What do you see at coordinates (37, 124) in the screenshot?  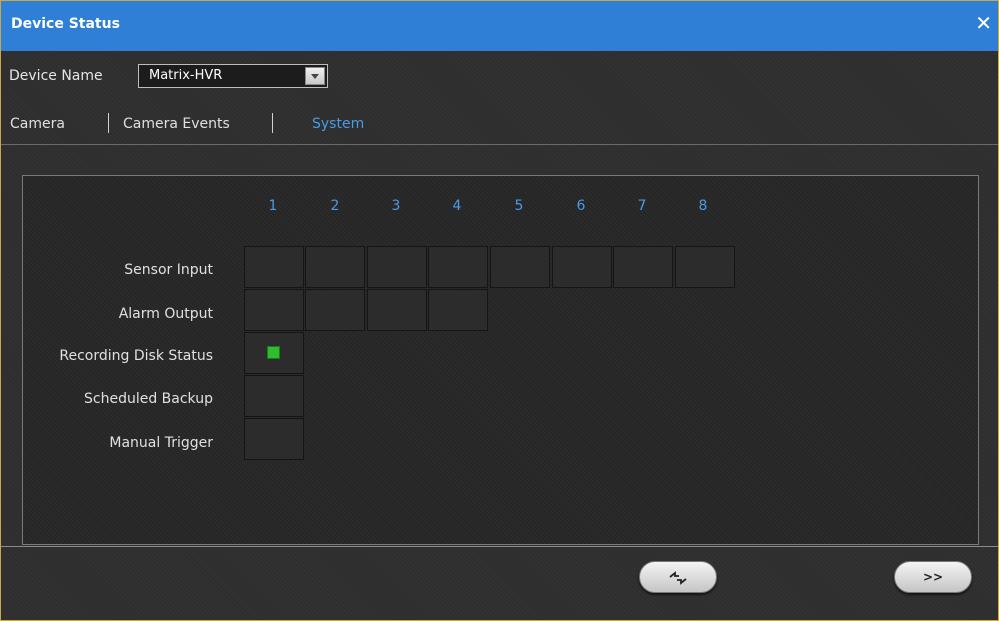 I see `tab-camera: Camera` at bounding box center [37, 124].